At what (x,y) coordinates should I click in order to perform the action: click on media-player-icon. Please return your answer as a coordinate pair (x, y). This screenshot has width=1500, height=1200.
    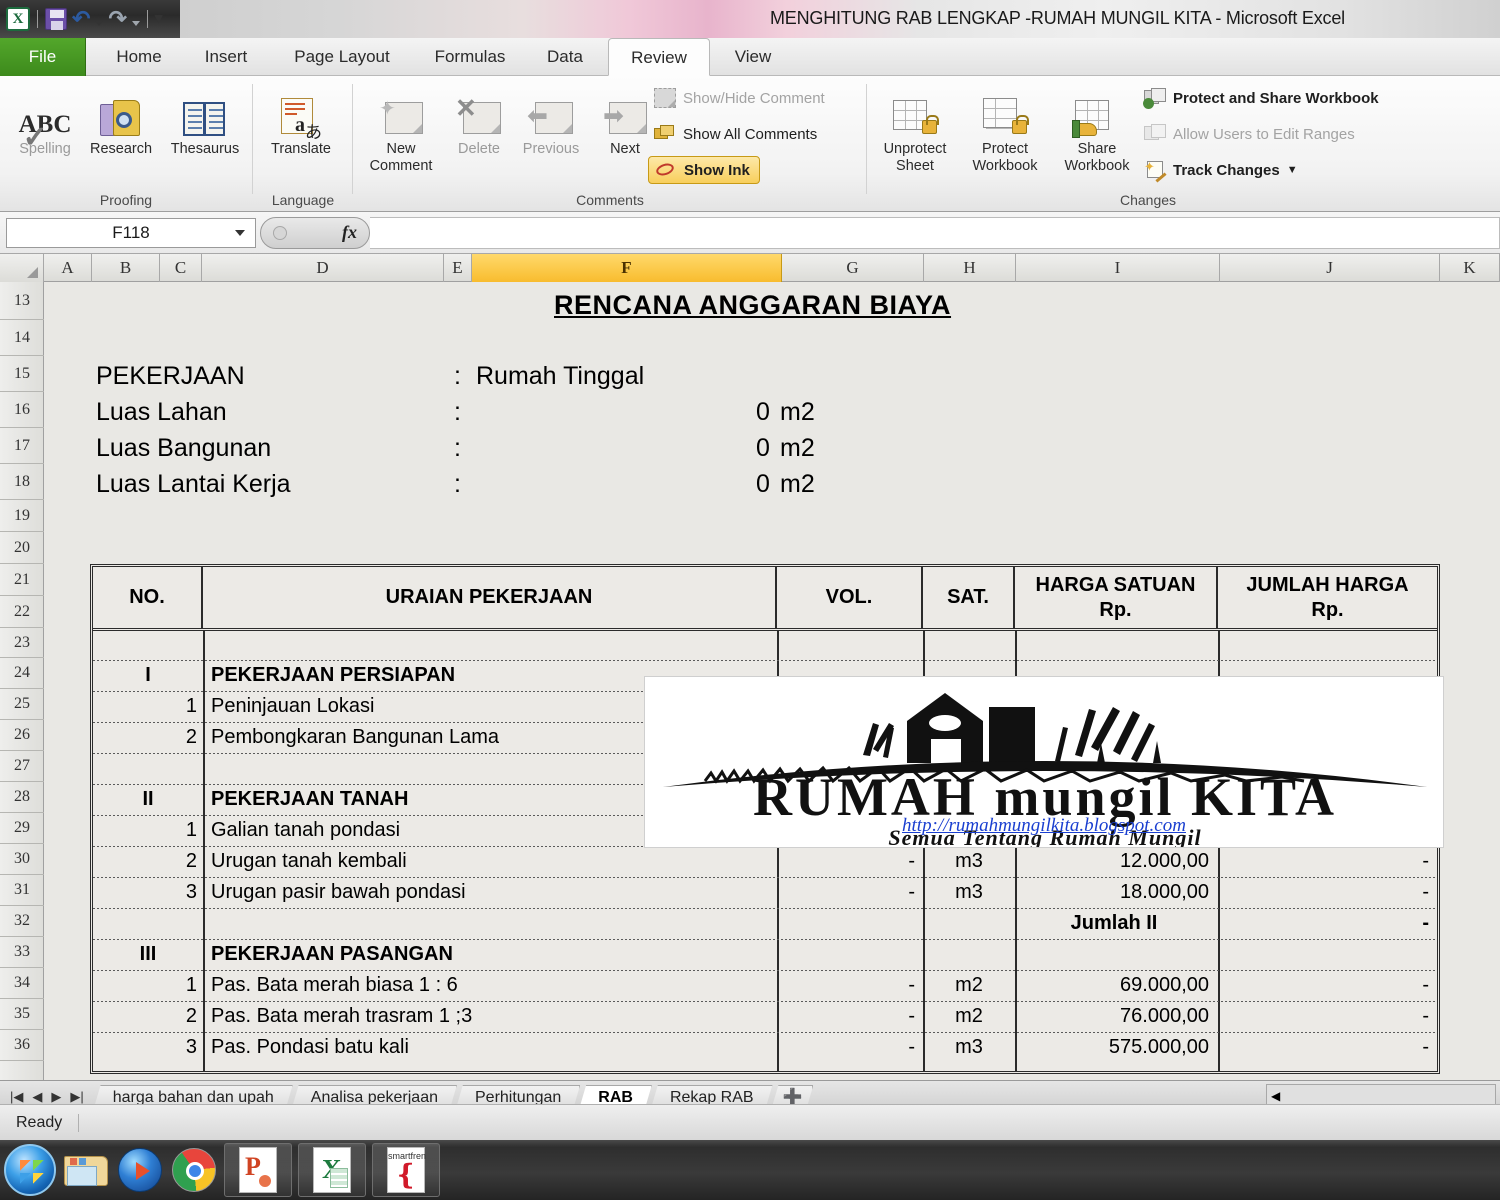
    Looking at the image, I should click on (140, 1170).